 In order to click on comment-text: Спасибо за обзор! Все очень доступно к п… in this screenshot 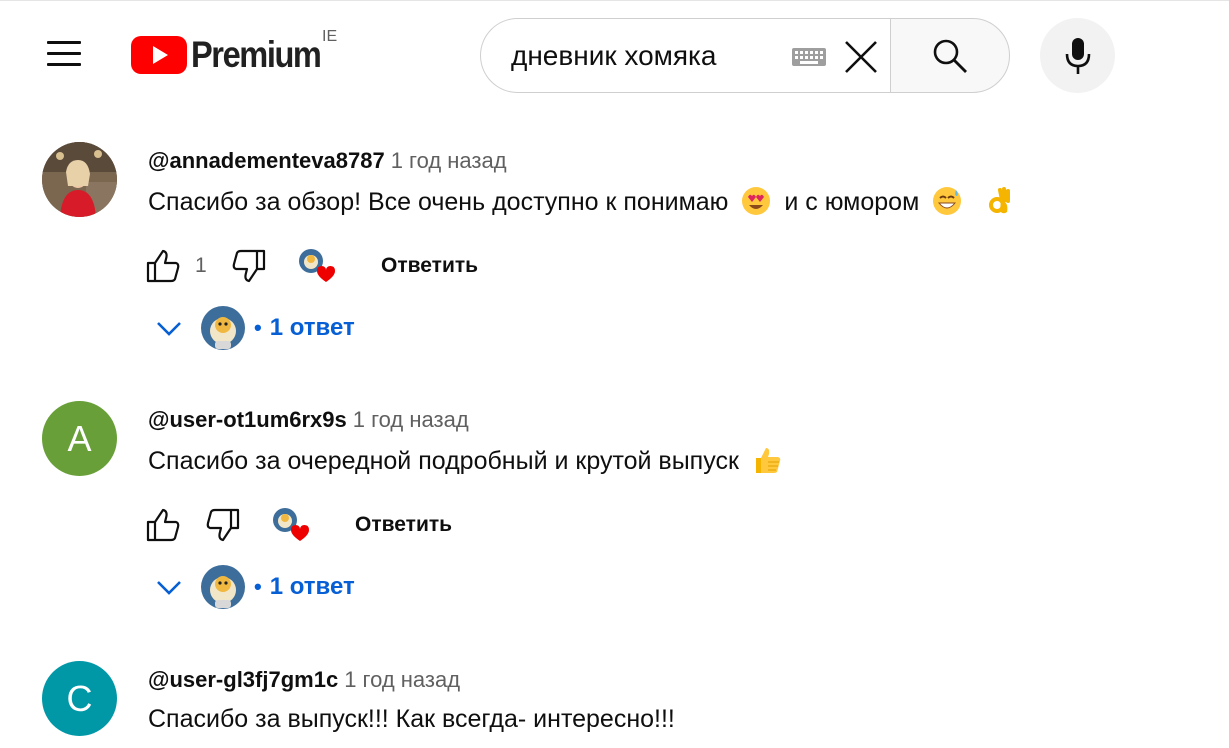, I will do `click(580, 201)`.